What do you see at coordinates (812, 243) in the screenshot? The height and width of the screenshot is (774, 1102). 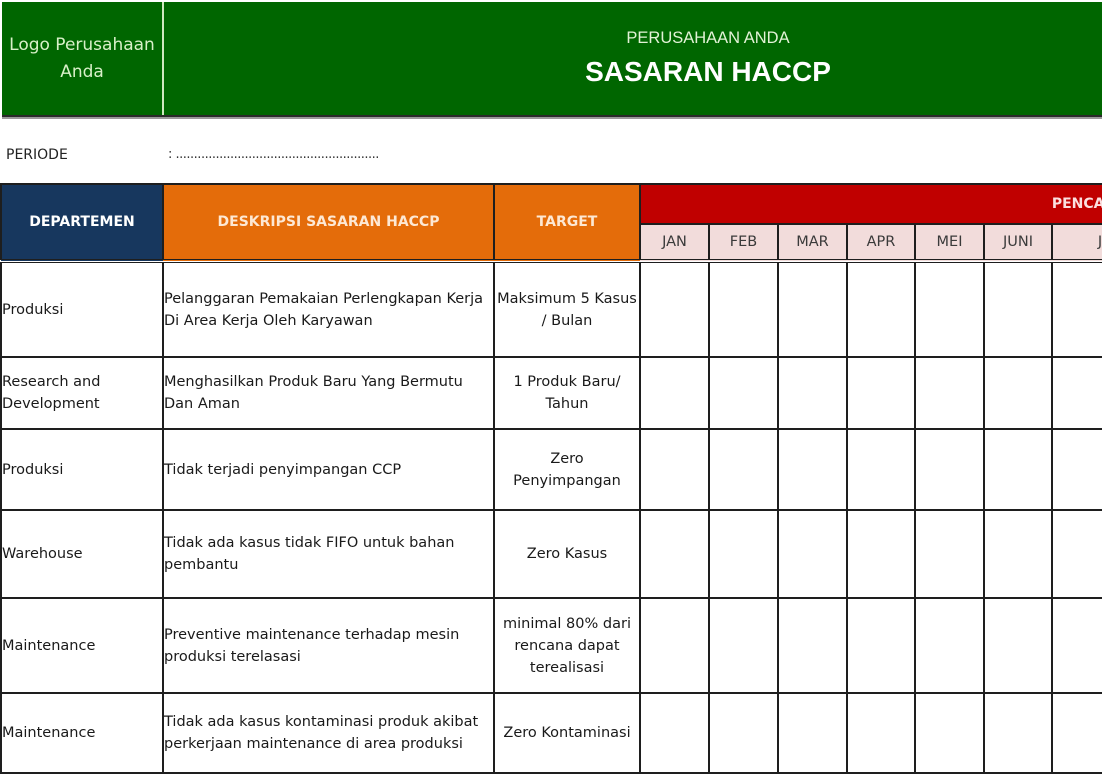 I see `month-header-mar: MAR` at bounding box center [812, 243].